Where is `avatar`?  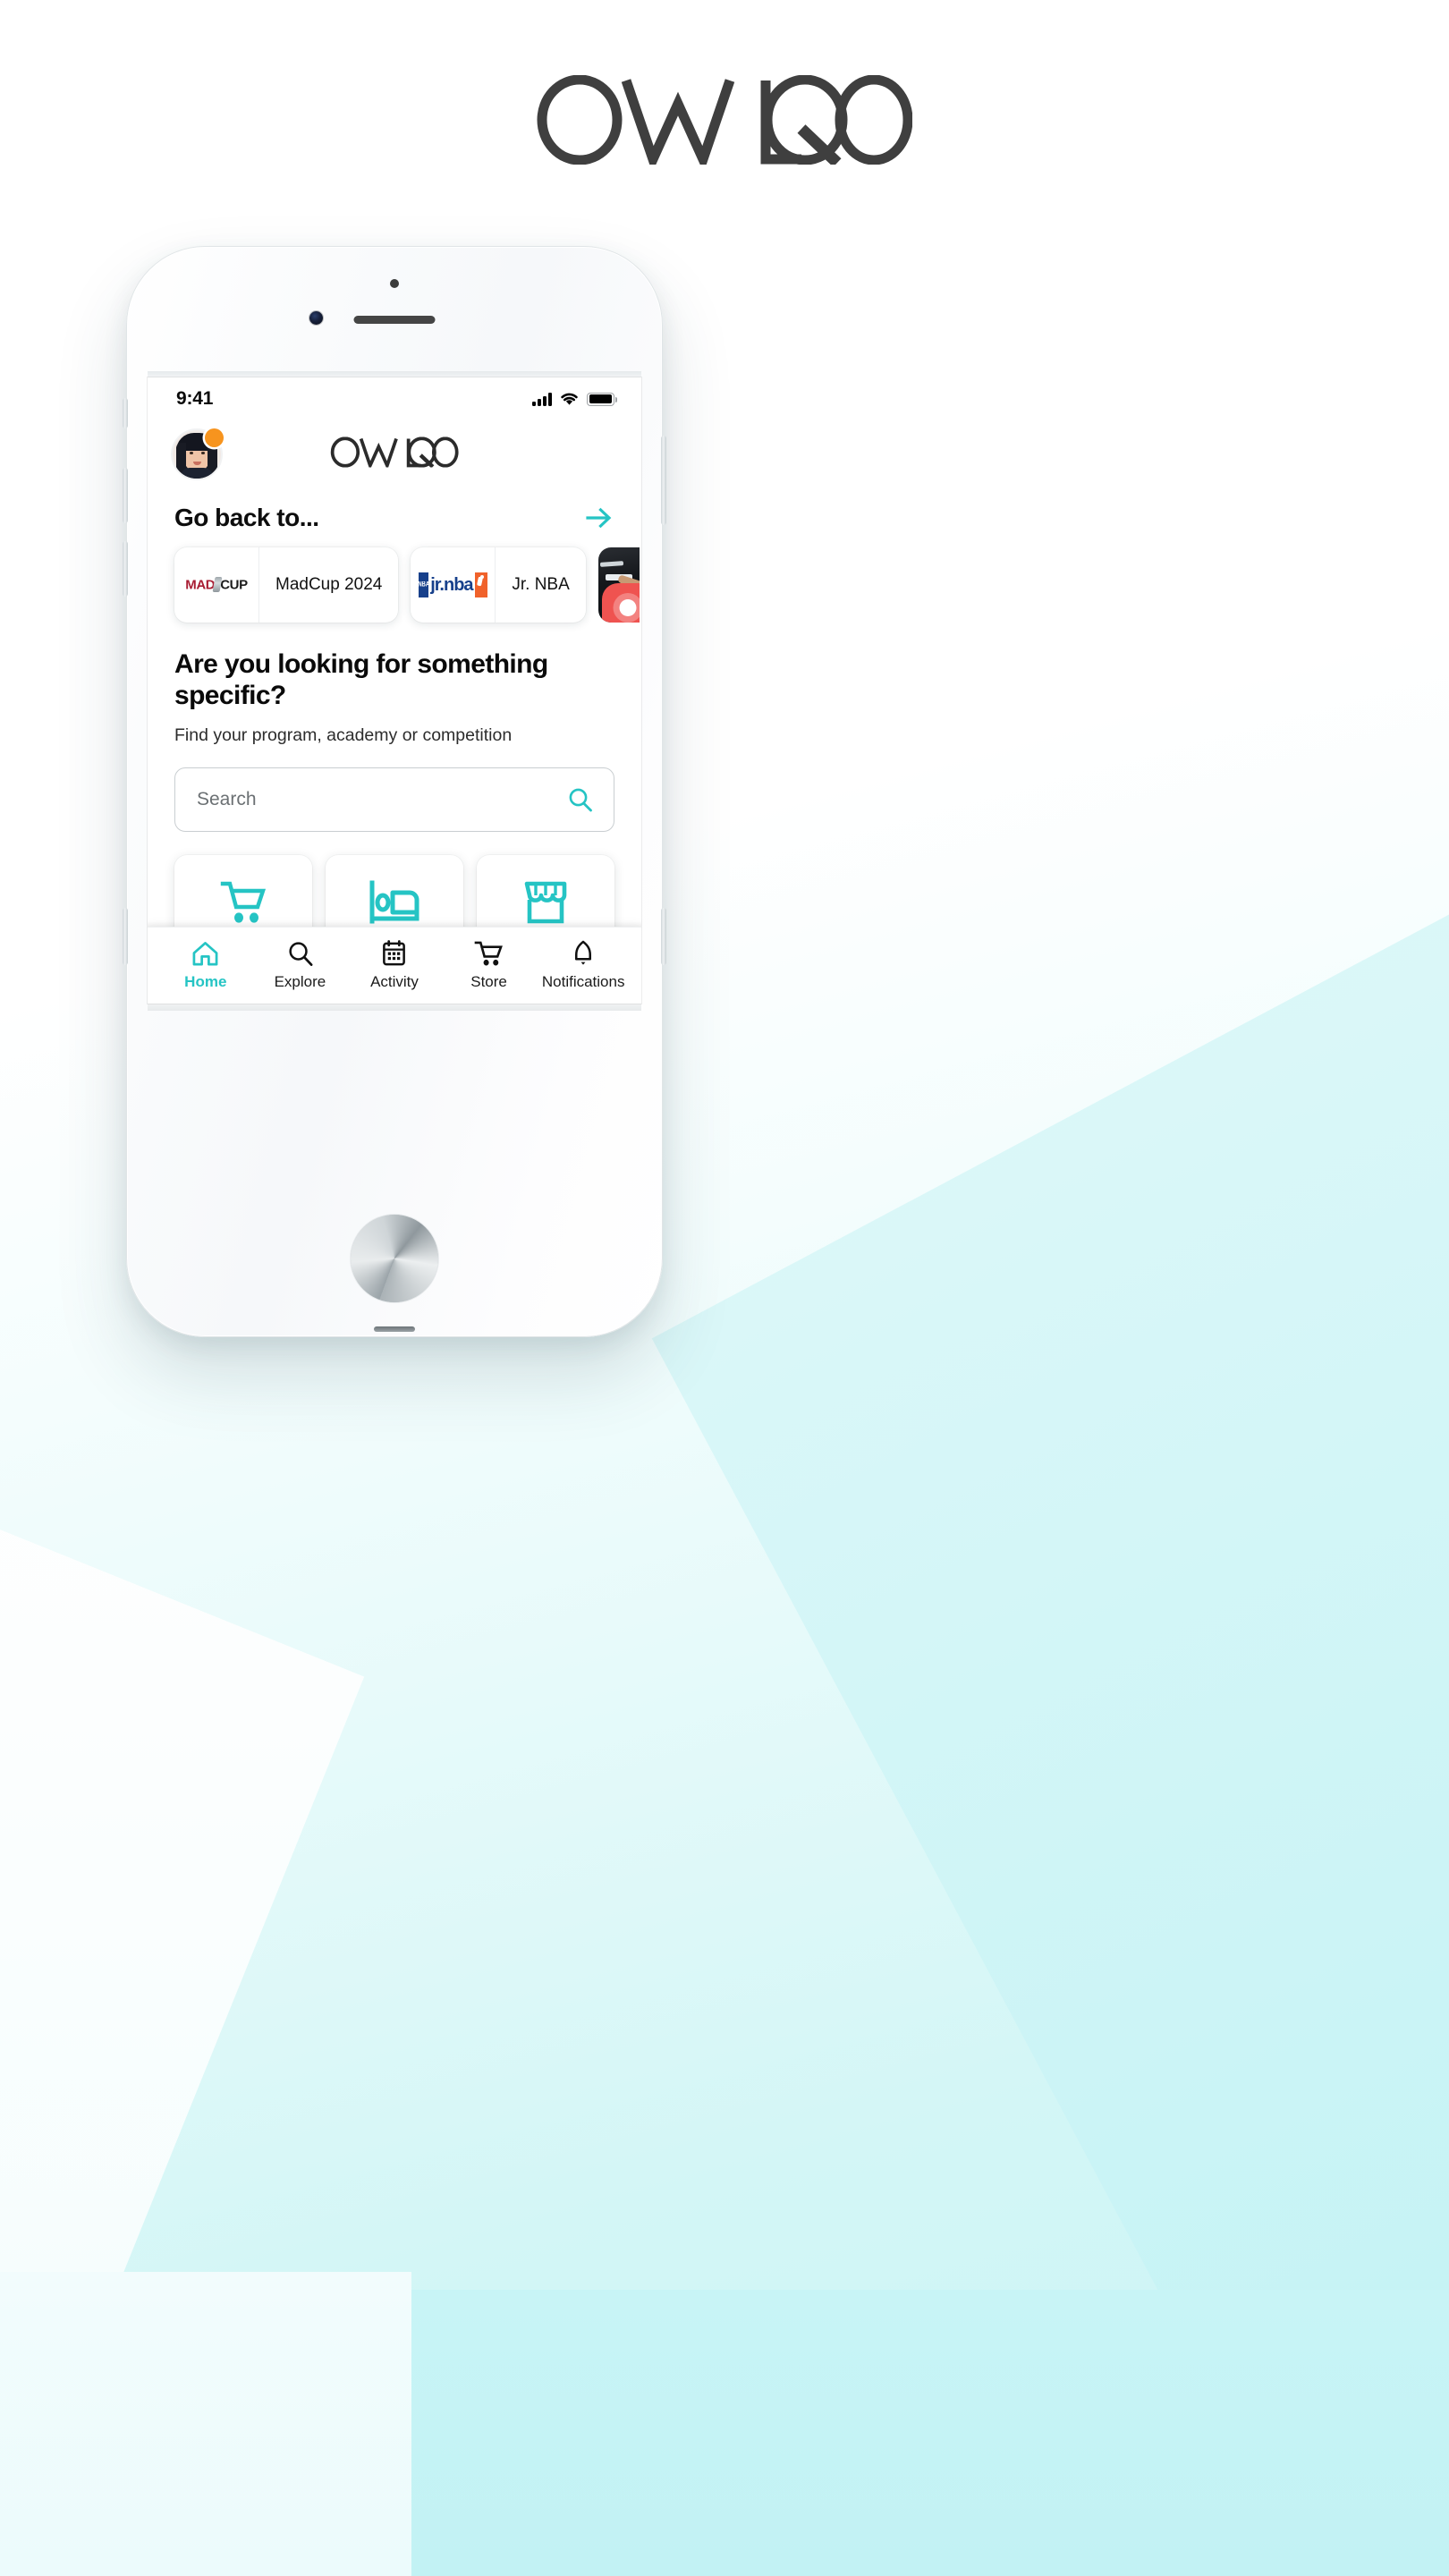 avatar is located at coordinates (198, 453).